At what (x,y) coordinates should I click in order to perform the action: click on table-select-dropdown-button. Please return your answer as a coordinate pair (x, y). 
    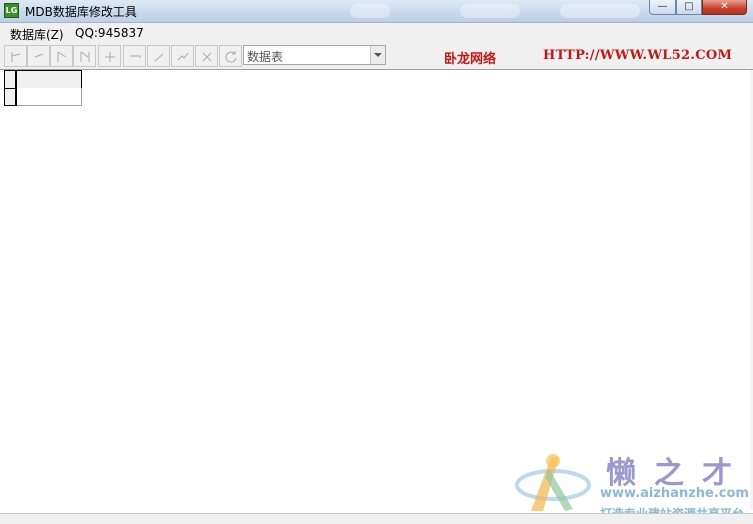
    Looking at the image, I should click on (377, 55).